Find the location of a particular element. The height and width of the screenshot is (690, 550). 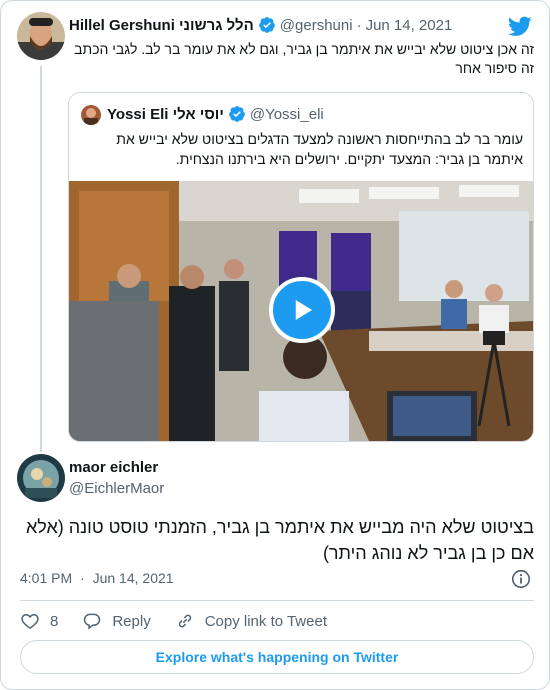

reply-icon is located at coordinates (92, 621).